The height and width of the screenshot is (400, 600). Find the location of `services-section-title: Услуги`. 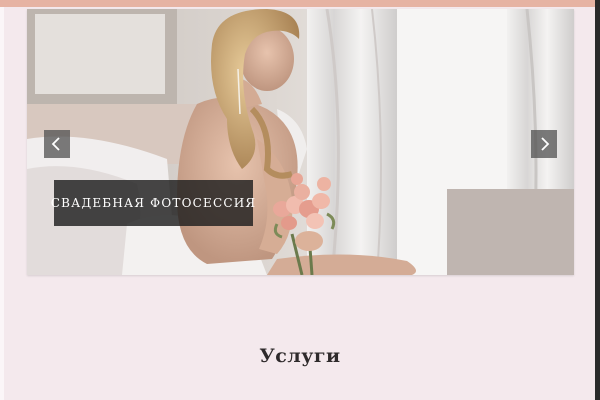

services-section-title: Услуги is located at coordinates (300, 356).